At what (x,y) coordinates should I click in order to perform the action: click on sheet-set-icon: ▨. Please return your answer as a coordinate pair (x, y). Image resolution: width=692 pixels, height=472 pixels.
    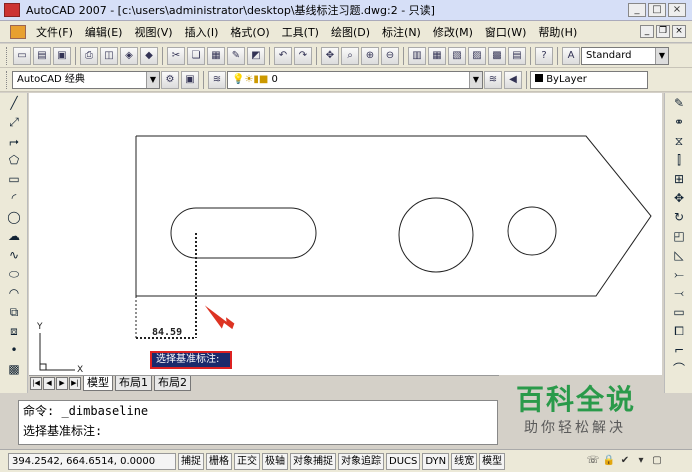
    Looking at the image, I should click on (477, 55).